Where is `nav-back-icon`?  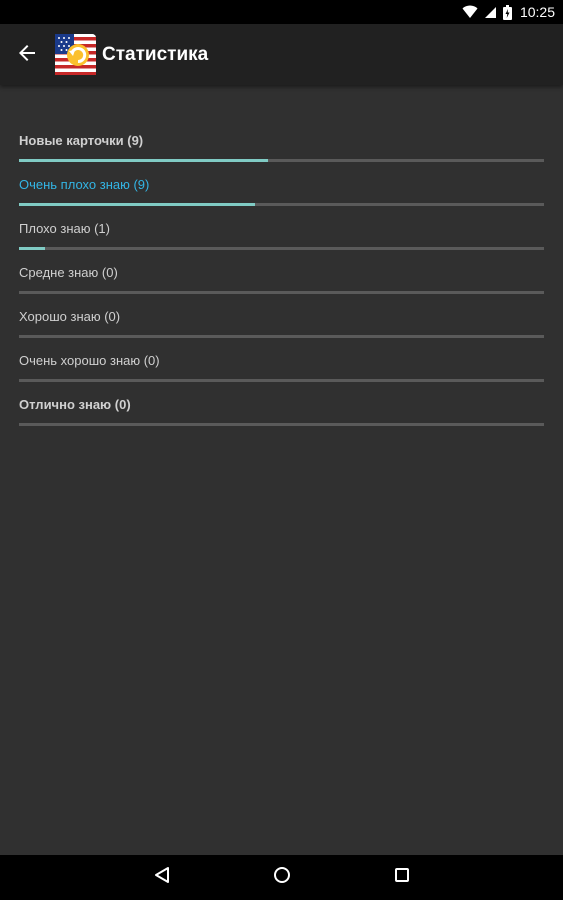
nav-back-icon is located at coordinates (162, 877).